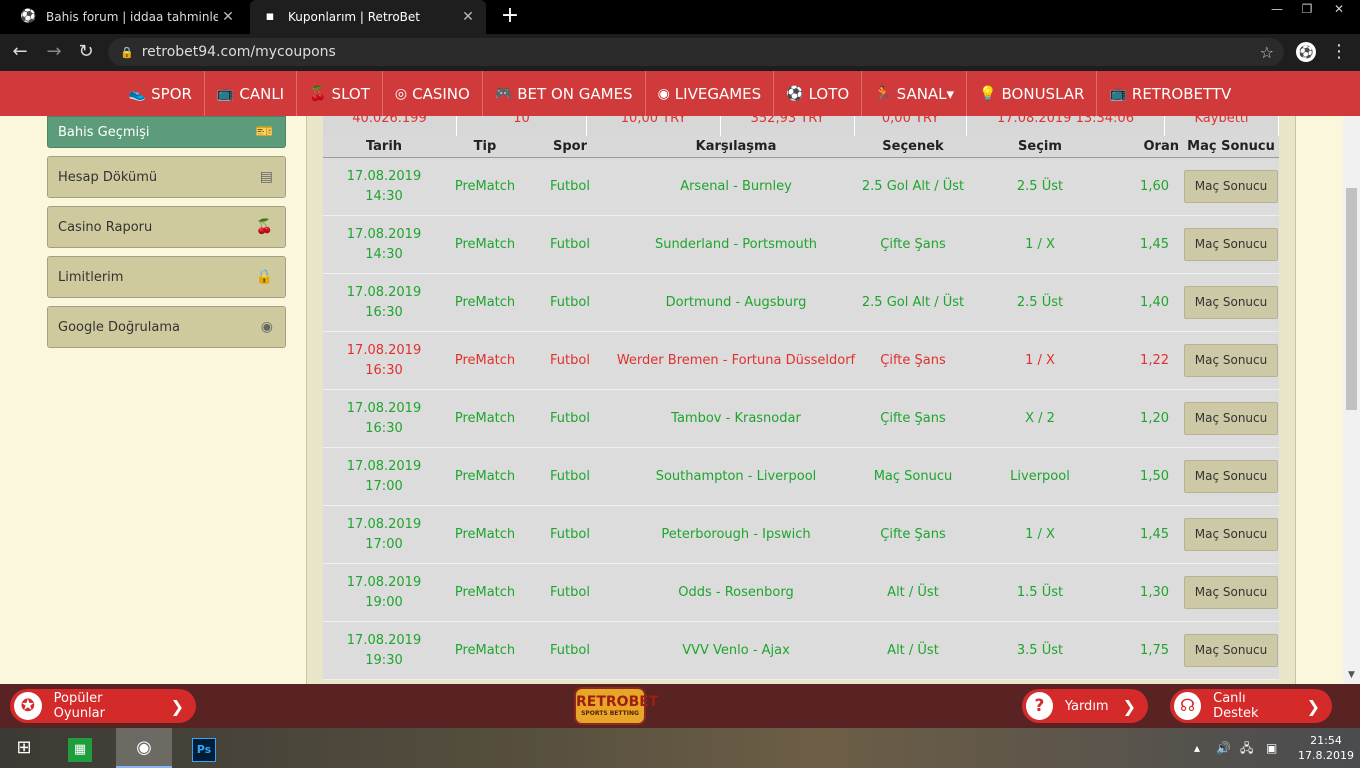 The height and width of the screenshot is (768, 1360). What do you see at coordinates (485, 360) in the screenshot?
I see `cell-tip: PreMatch` at bounding box center [485, 360].